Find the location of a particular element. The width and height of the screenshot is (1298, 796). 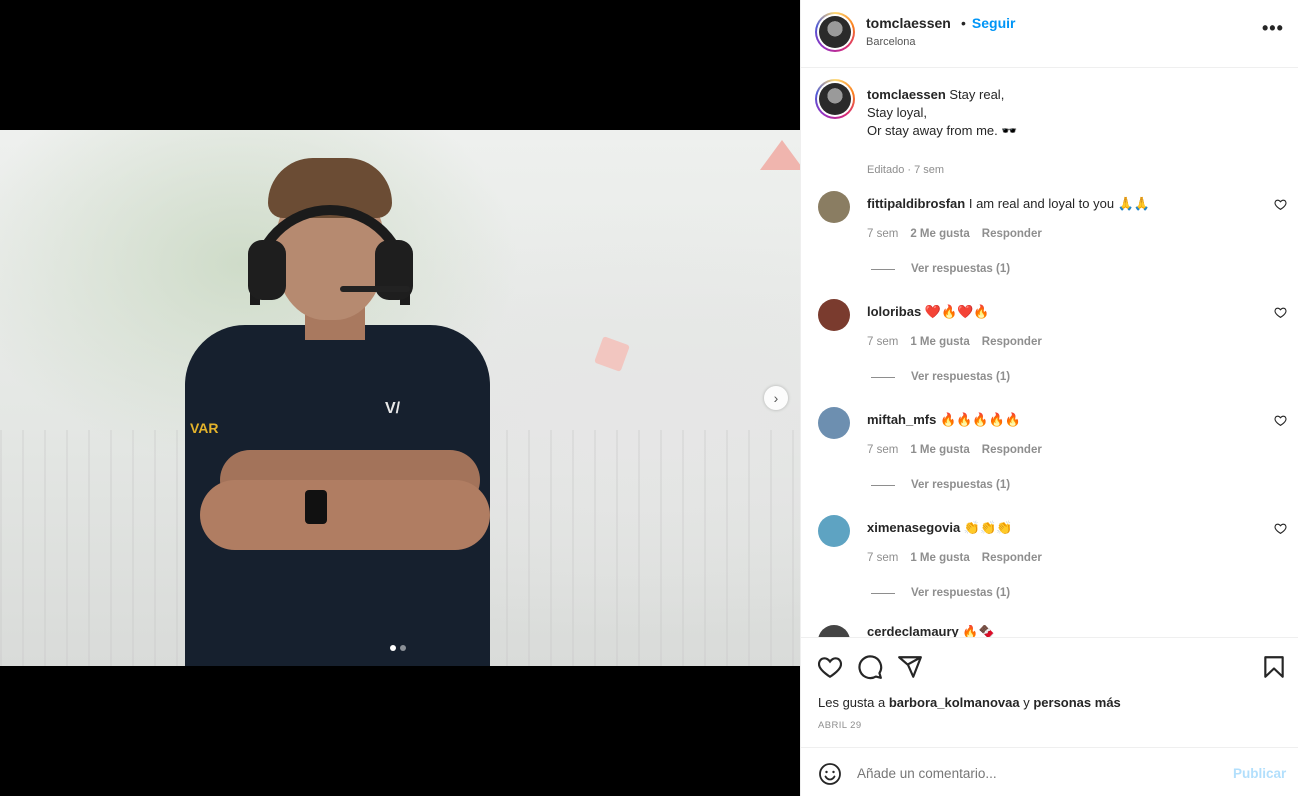

likes-user: barbora_kolmanovaa is located at coordinates (954, 702).